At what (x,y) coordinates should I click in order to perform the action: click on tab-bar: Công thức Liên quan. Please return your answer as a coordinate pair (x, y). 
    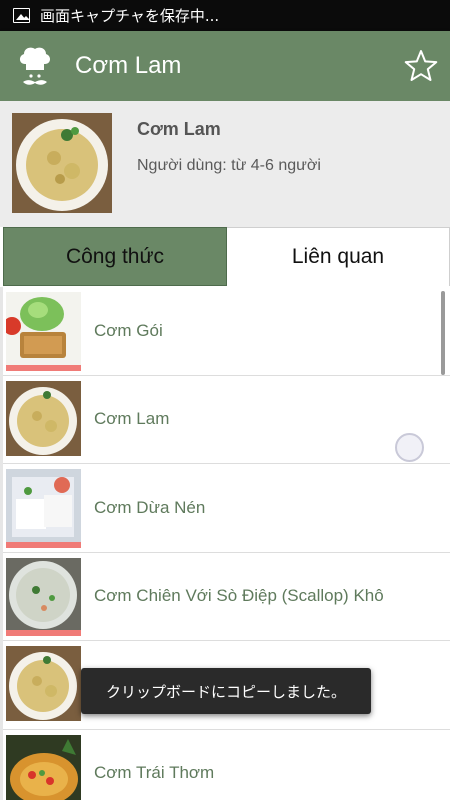
    Looking at the image, I should click on (226, 256).